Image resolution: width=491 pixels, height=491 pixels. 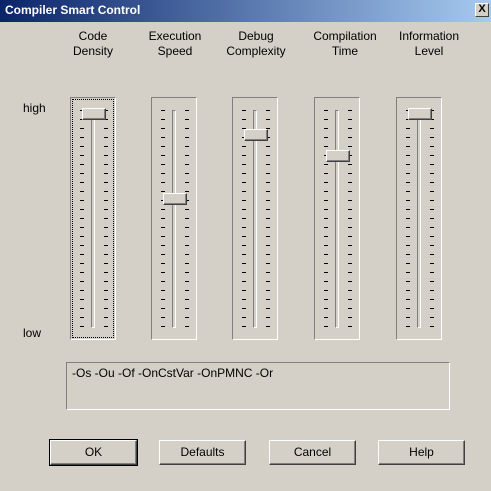 I want to click on execution-speed-slider, so click(x=174, y=218).